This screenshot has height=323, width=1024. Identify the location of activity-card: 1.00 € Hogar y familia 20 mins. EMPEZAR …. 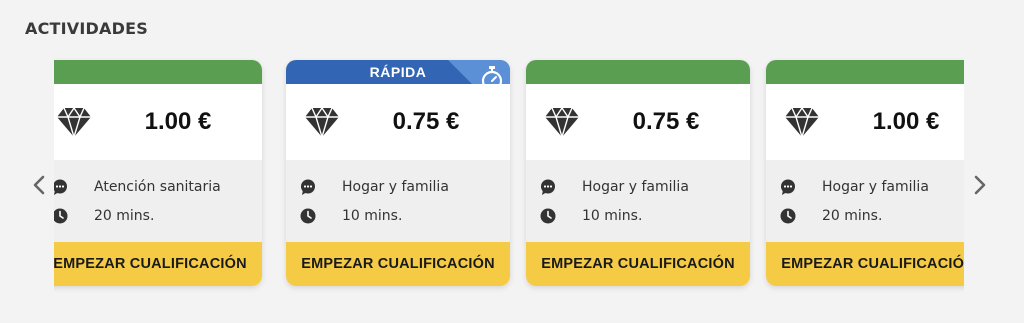
(865, 173).